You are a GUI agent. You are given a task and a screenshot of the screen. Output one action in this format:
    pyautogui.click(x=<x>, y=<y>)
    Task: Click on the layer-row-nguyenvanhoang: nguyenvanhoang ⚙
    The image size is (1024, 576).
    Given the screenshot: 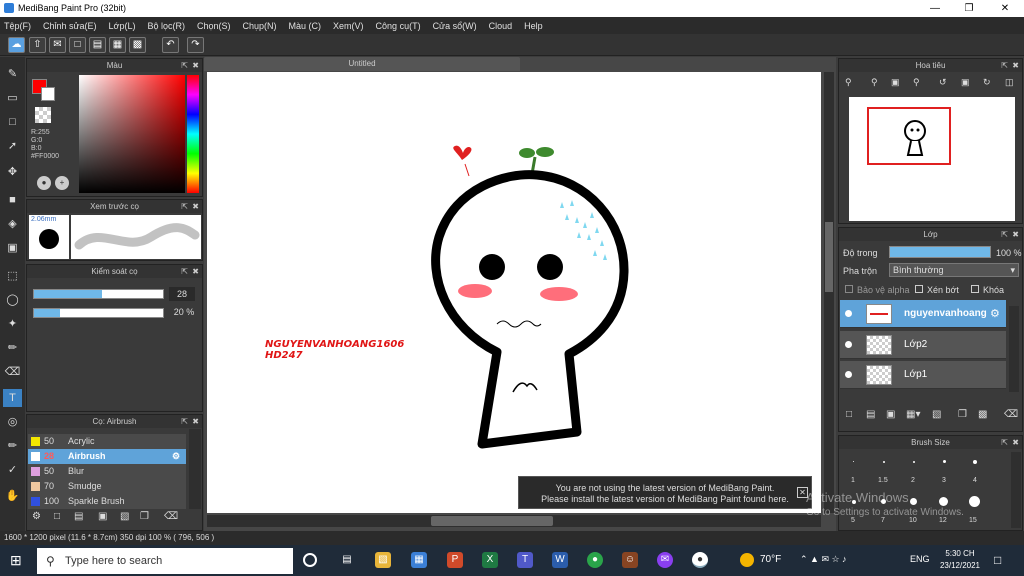 What is the action you would take?
    pyautogui.click(x=923, y=314)
    